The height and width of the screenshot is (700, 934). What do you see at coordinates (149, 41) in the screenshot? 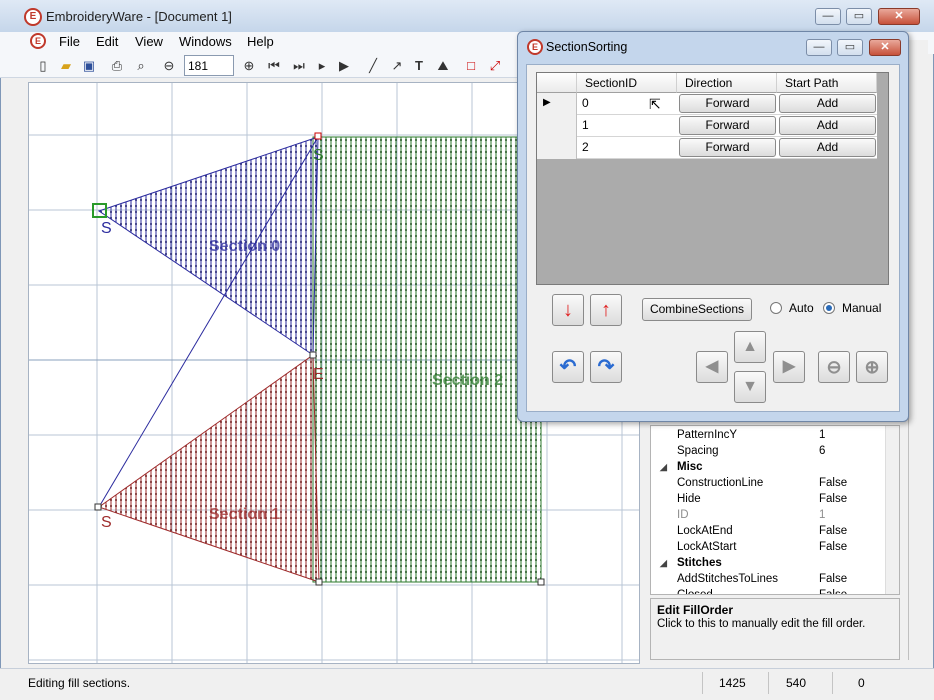
I see `menu-view: View` at bounding box center [149, 41].